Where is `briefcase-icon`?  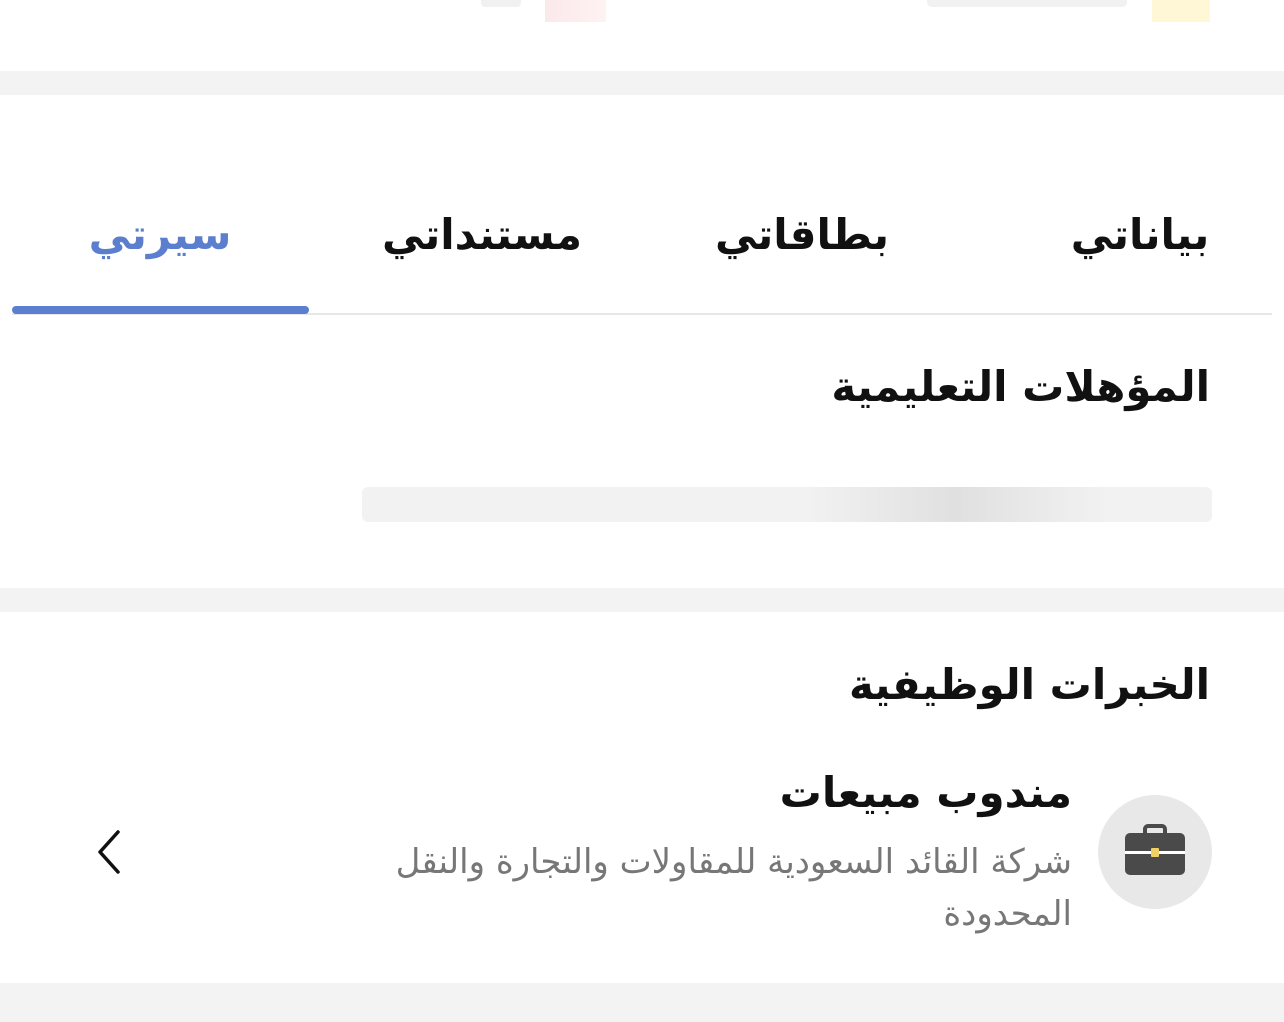
briefcase-icon is located at coordinates (1155, 852).